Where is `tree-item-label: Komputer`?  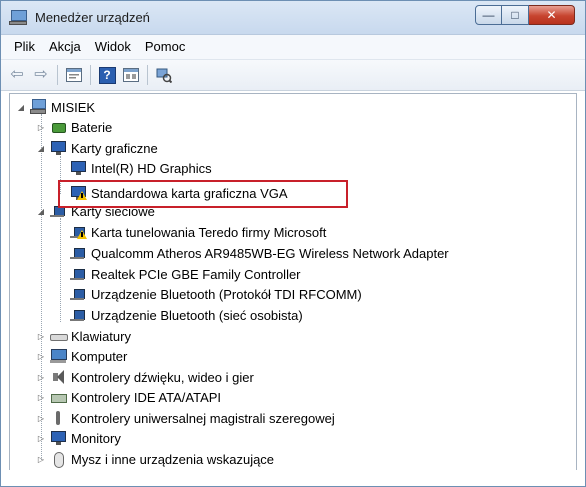 tree-item-label: Komputer is located at coordinates (99, 356).